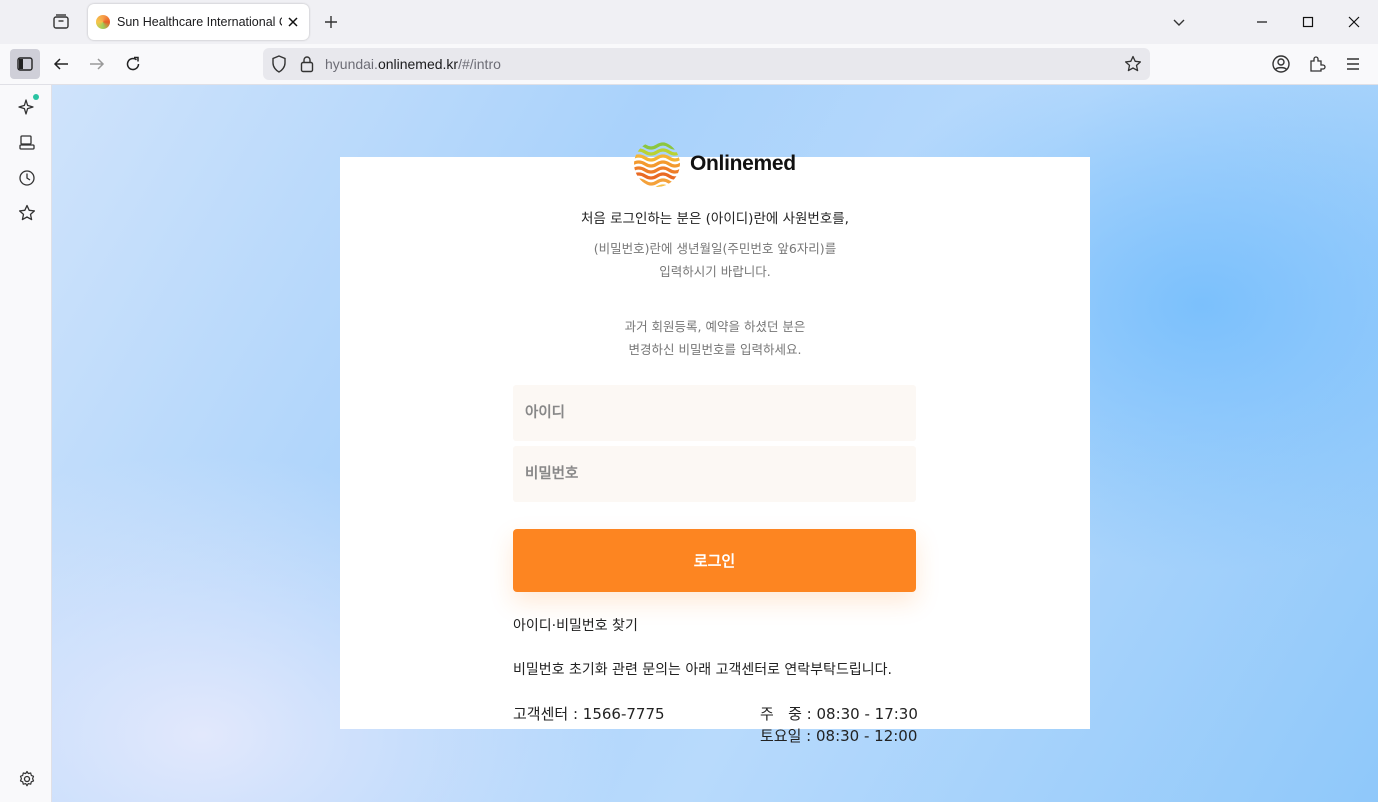 Image resolution: width=1378 pixels, height=802 pixels. I want to click on bookmarks-icon, so click(27, 213).